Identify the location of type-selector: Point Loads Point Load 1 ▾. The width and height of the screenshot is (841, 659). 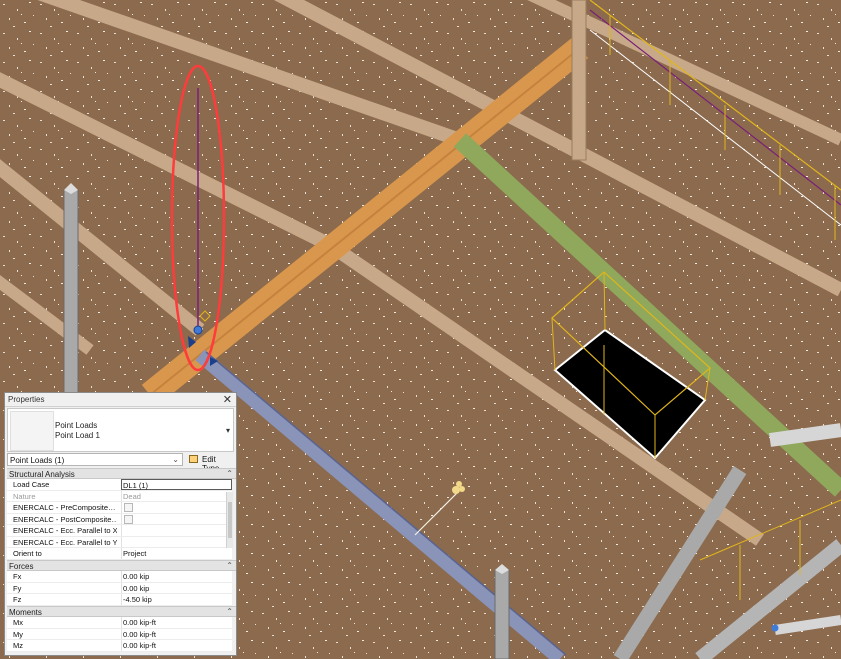
(120, 430).